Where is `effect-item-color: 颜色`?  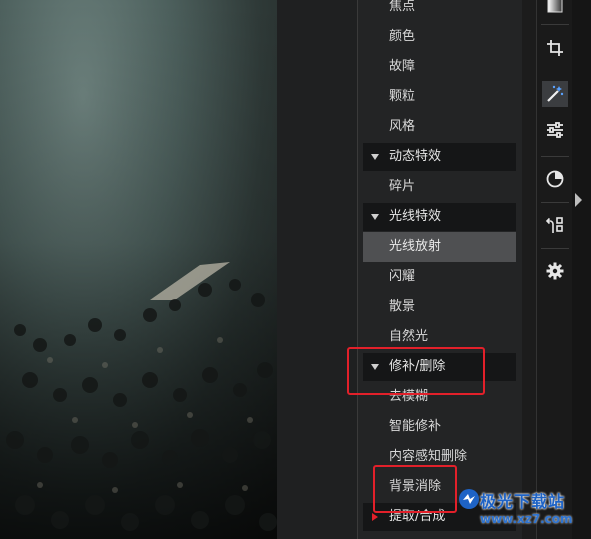 effect-item-color: 颜色 is located at coordinates (439, 37).